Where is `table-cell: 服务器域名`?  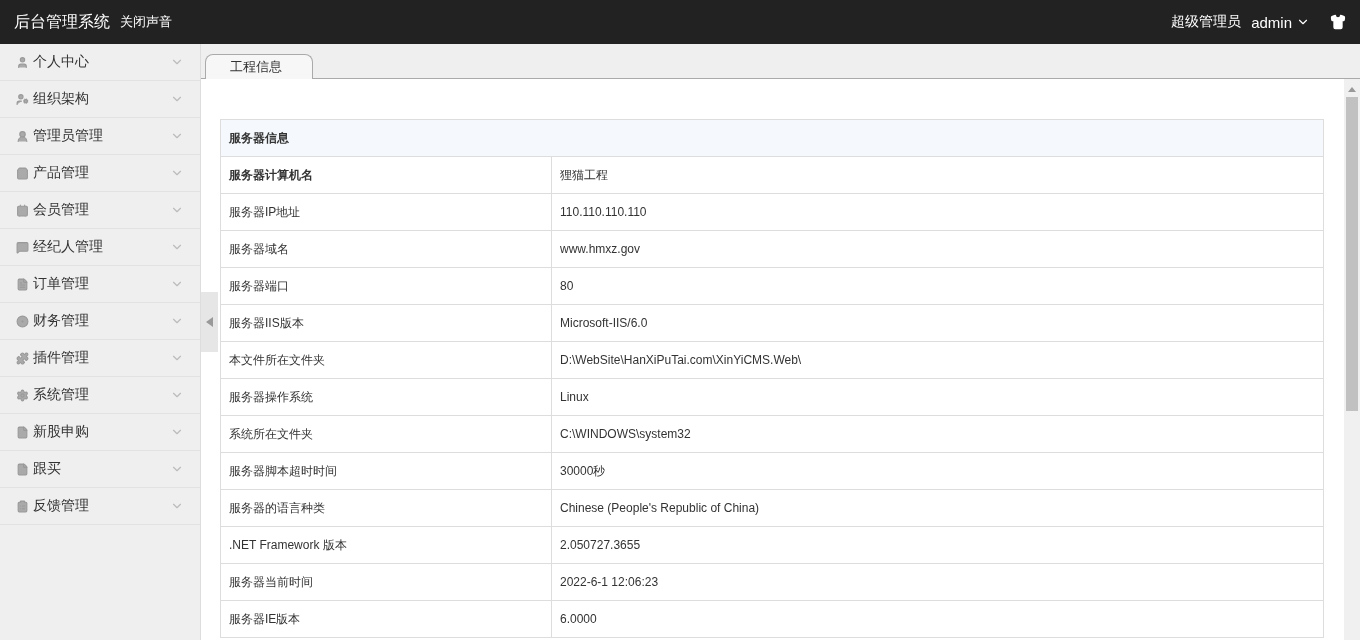
table-cell: 服务器域名 is located at coordinates (386, 249).